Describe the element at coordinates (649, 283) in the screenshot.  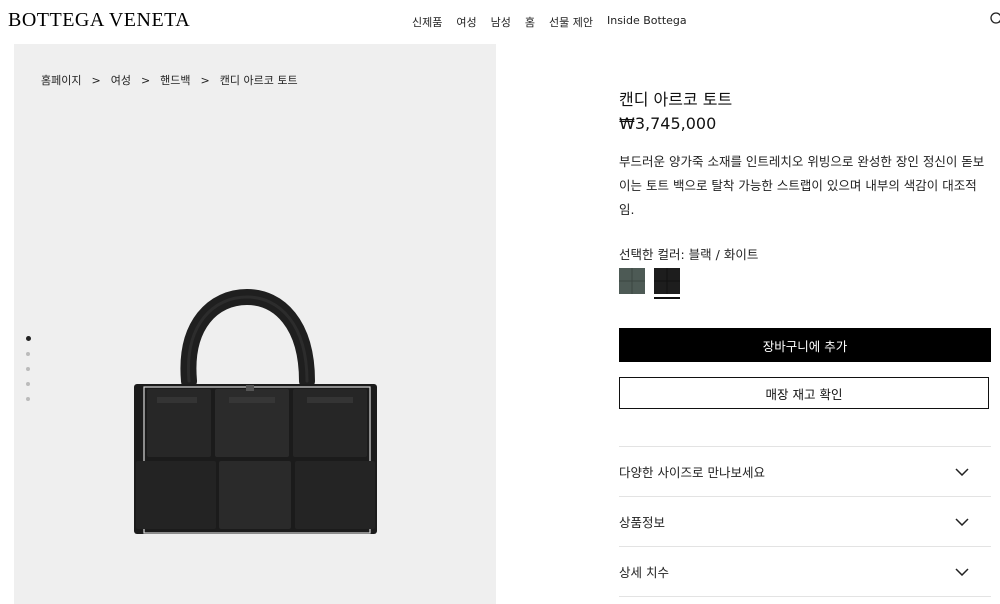
I see `color-swatches` at that location.